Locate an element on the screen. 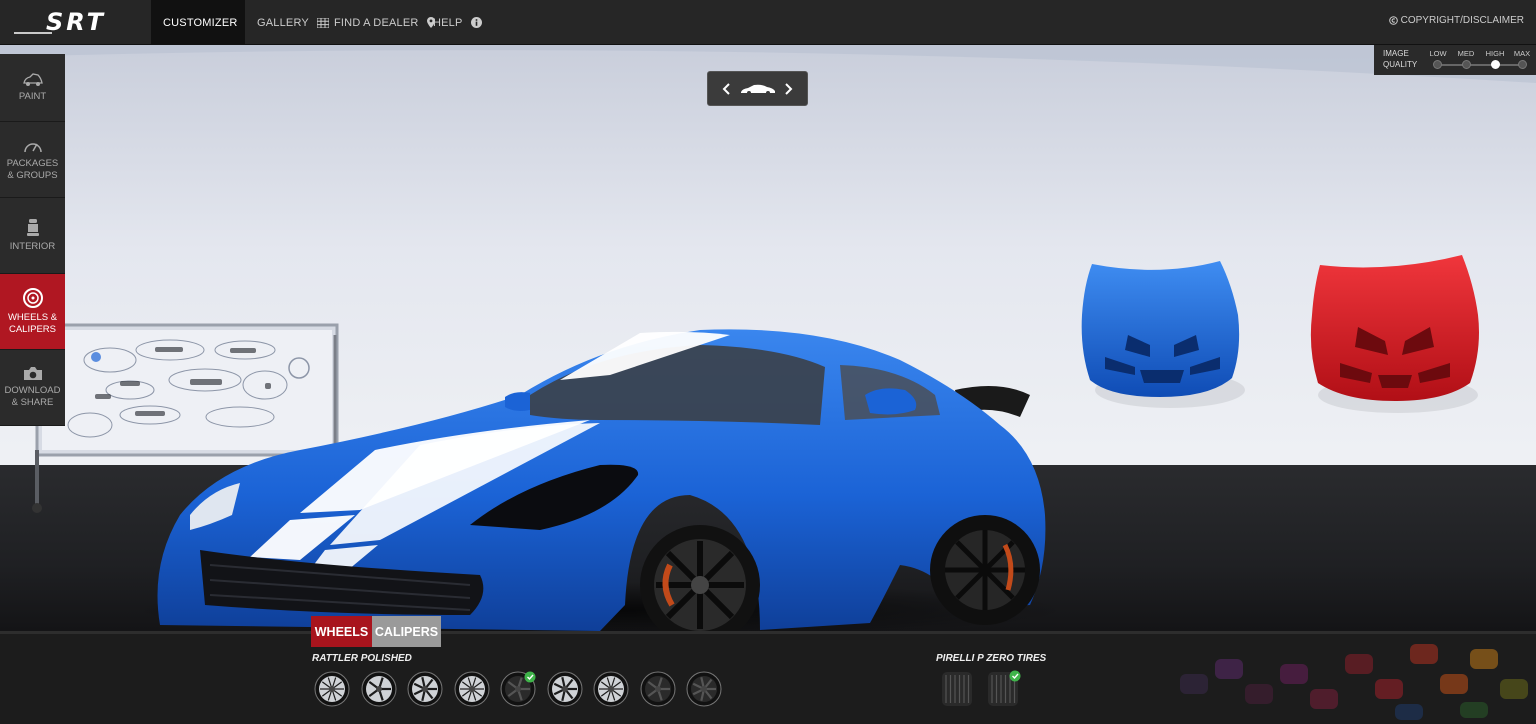 This screenshot has height=724, width=1536. blue-hood-display is located at coordinates (1163, 334).